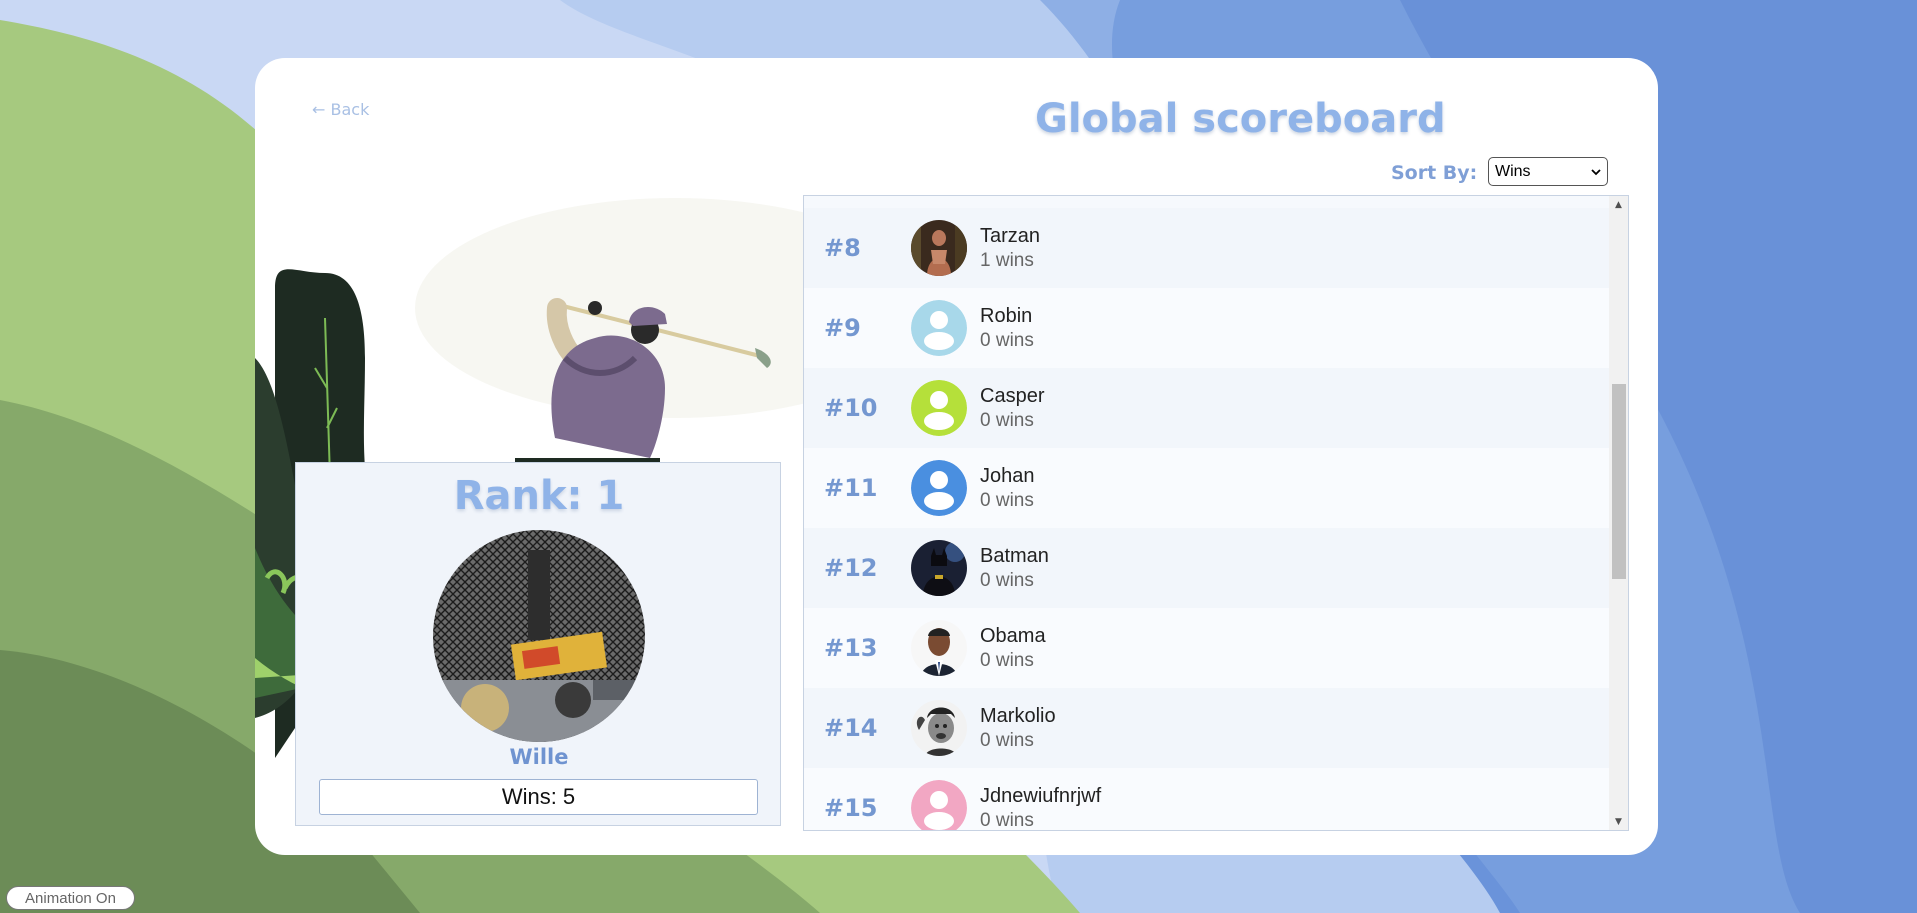 The image size is (1917, 913). Describe the element at coordinates (539, 496) in the screenshot. I see `current-user-rank: Rank: 1` at that location.